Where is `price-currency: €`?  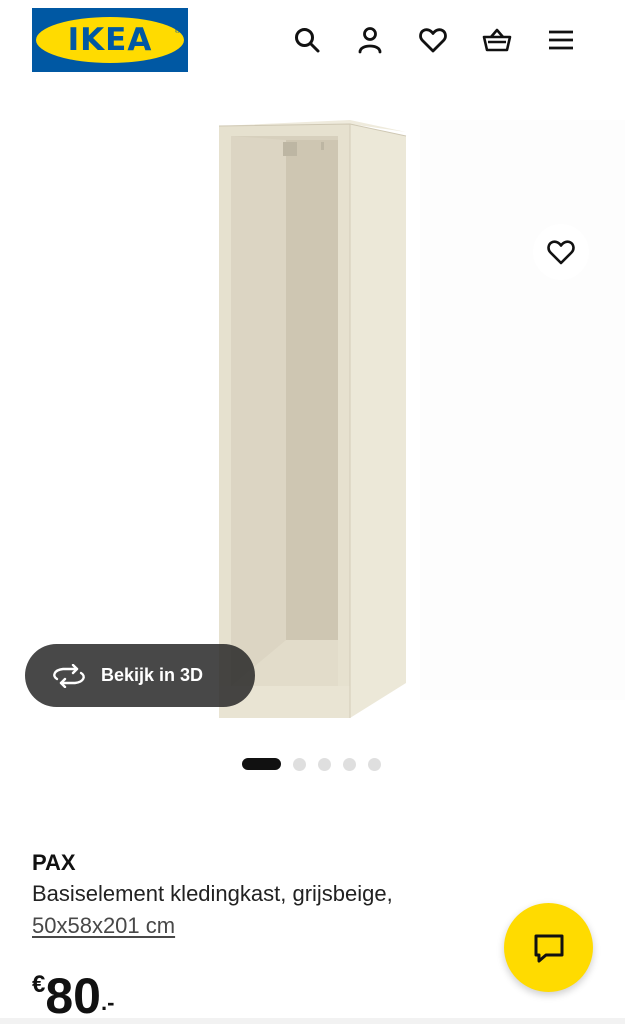
price-currency: € is located at coordinates (39, 984).